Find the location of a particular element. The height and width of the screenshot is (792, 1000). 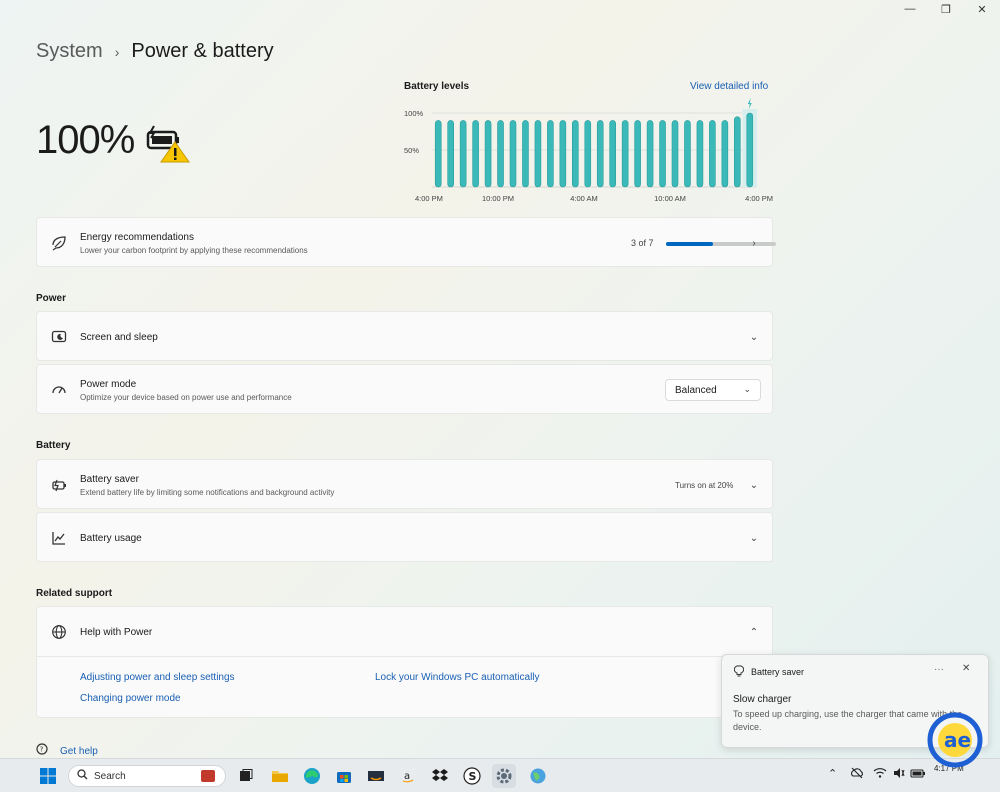

search-highlight-icon is located at coordinates (208, 776).